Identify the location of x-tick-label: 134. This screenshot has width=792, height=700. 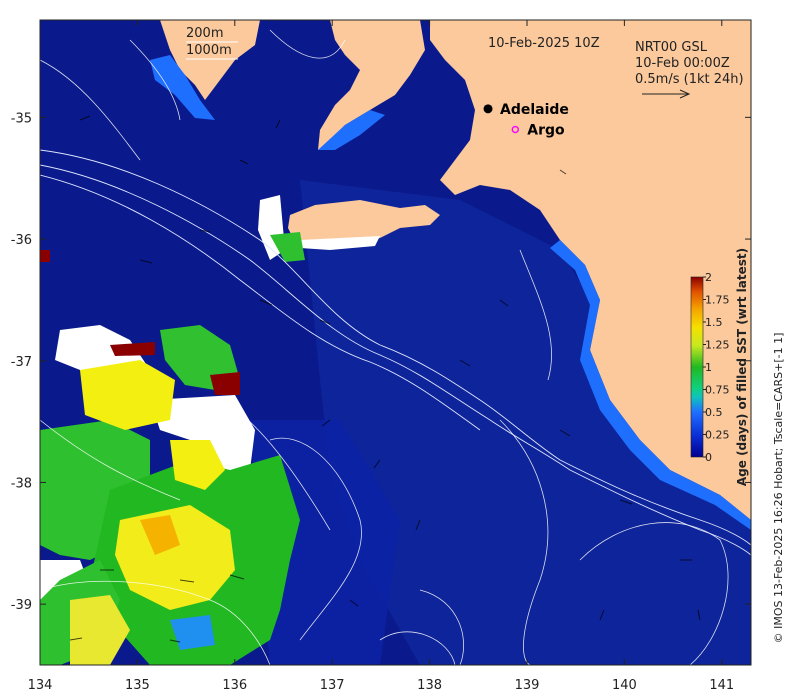
(40, 685).